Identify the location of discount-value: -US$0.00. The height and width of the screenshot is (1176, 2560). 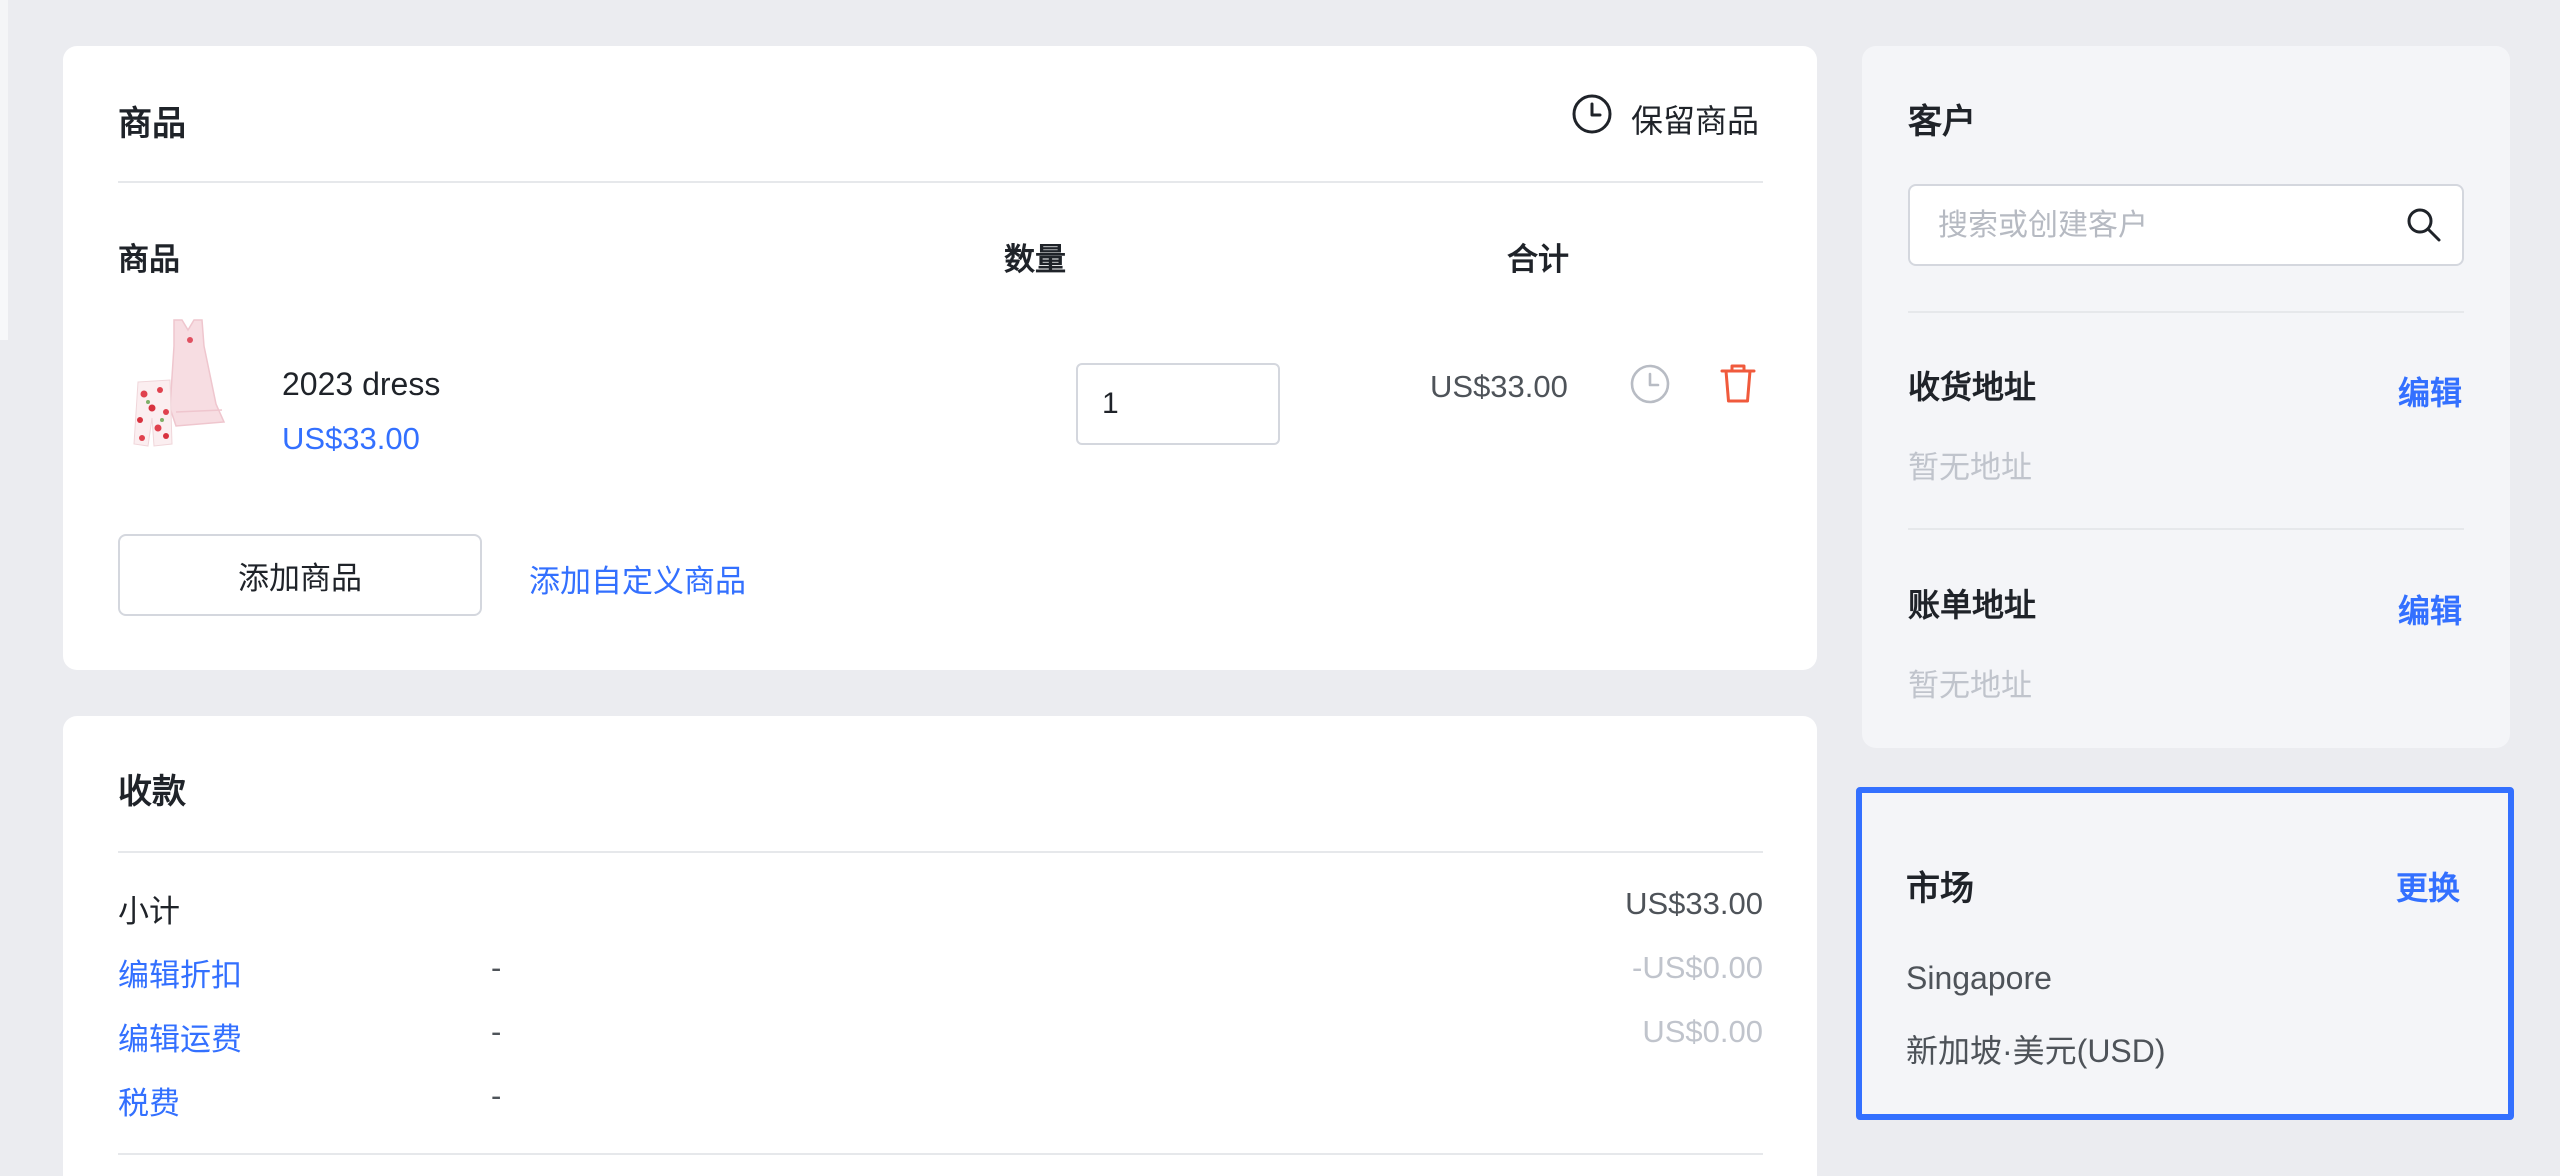
(1697, 967).